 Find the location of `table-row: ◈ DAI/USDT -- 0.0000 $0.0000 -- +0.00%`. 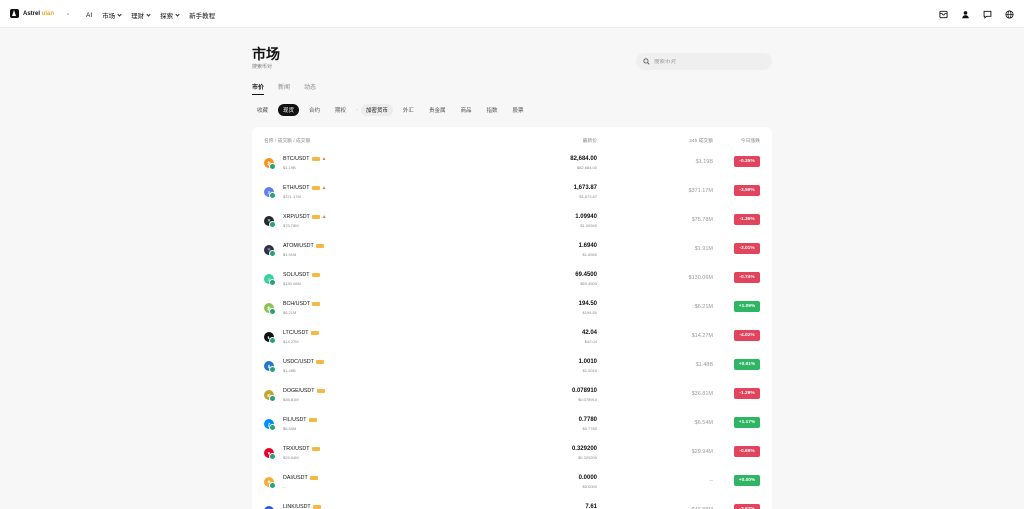

table-row: ◈ DAI/USDT -- 0.0000 $0.0000 -- +0.00% is located at coordinates (512, 486).